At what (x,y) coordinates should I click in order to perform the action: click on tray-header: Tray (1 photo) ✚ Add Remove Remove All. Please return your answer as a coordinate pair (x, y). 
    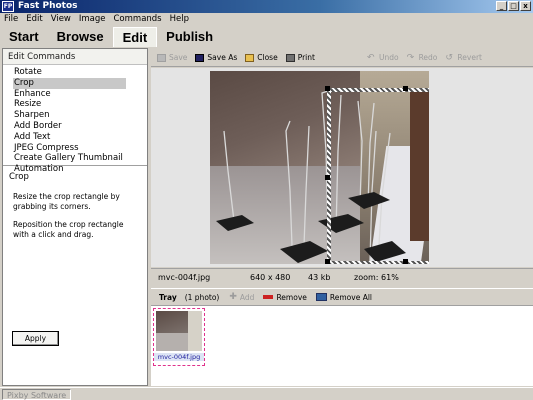
    Looking at the image, I should click on (342, 296).